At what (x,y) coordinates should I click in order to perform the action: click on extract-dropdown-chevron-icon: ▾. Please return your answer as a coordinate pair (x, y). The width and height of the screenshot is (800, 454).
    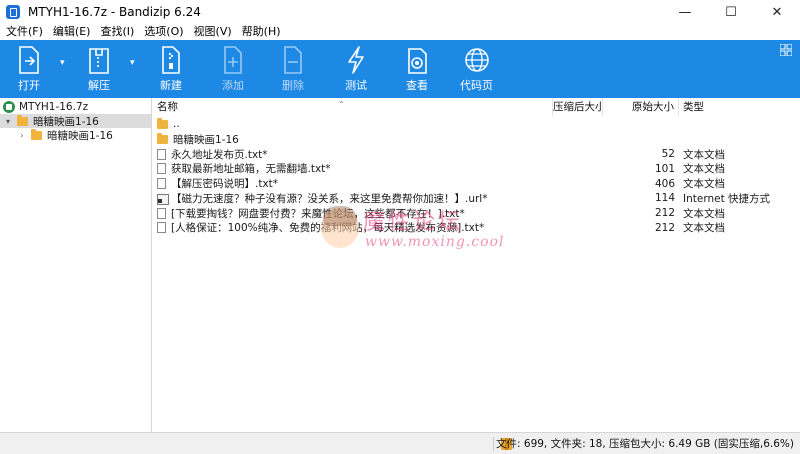
    Looking at the image, I should click on (132, 63).